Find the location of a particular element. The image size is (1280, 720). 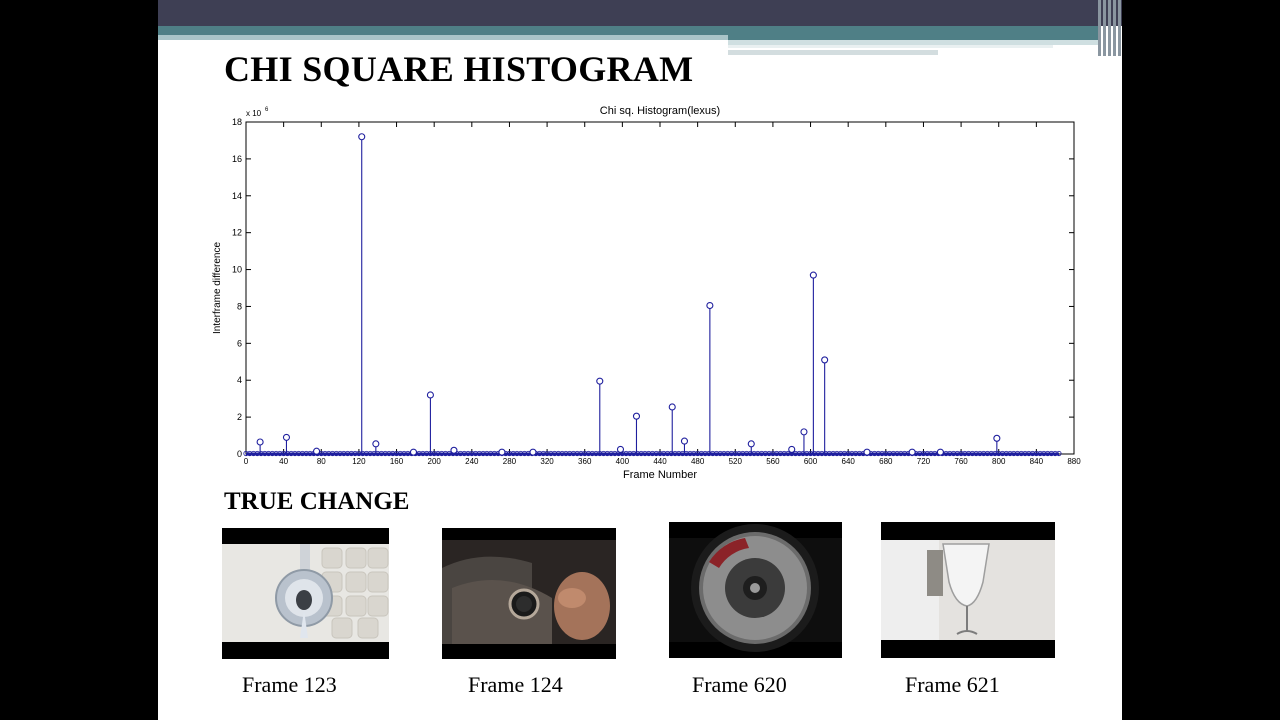

x-tick-label: 400 is located at coordinates (623, 461).